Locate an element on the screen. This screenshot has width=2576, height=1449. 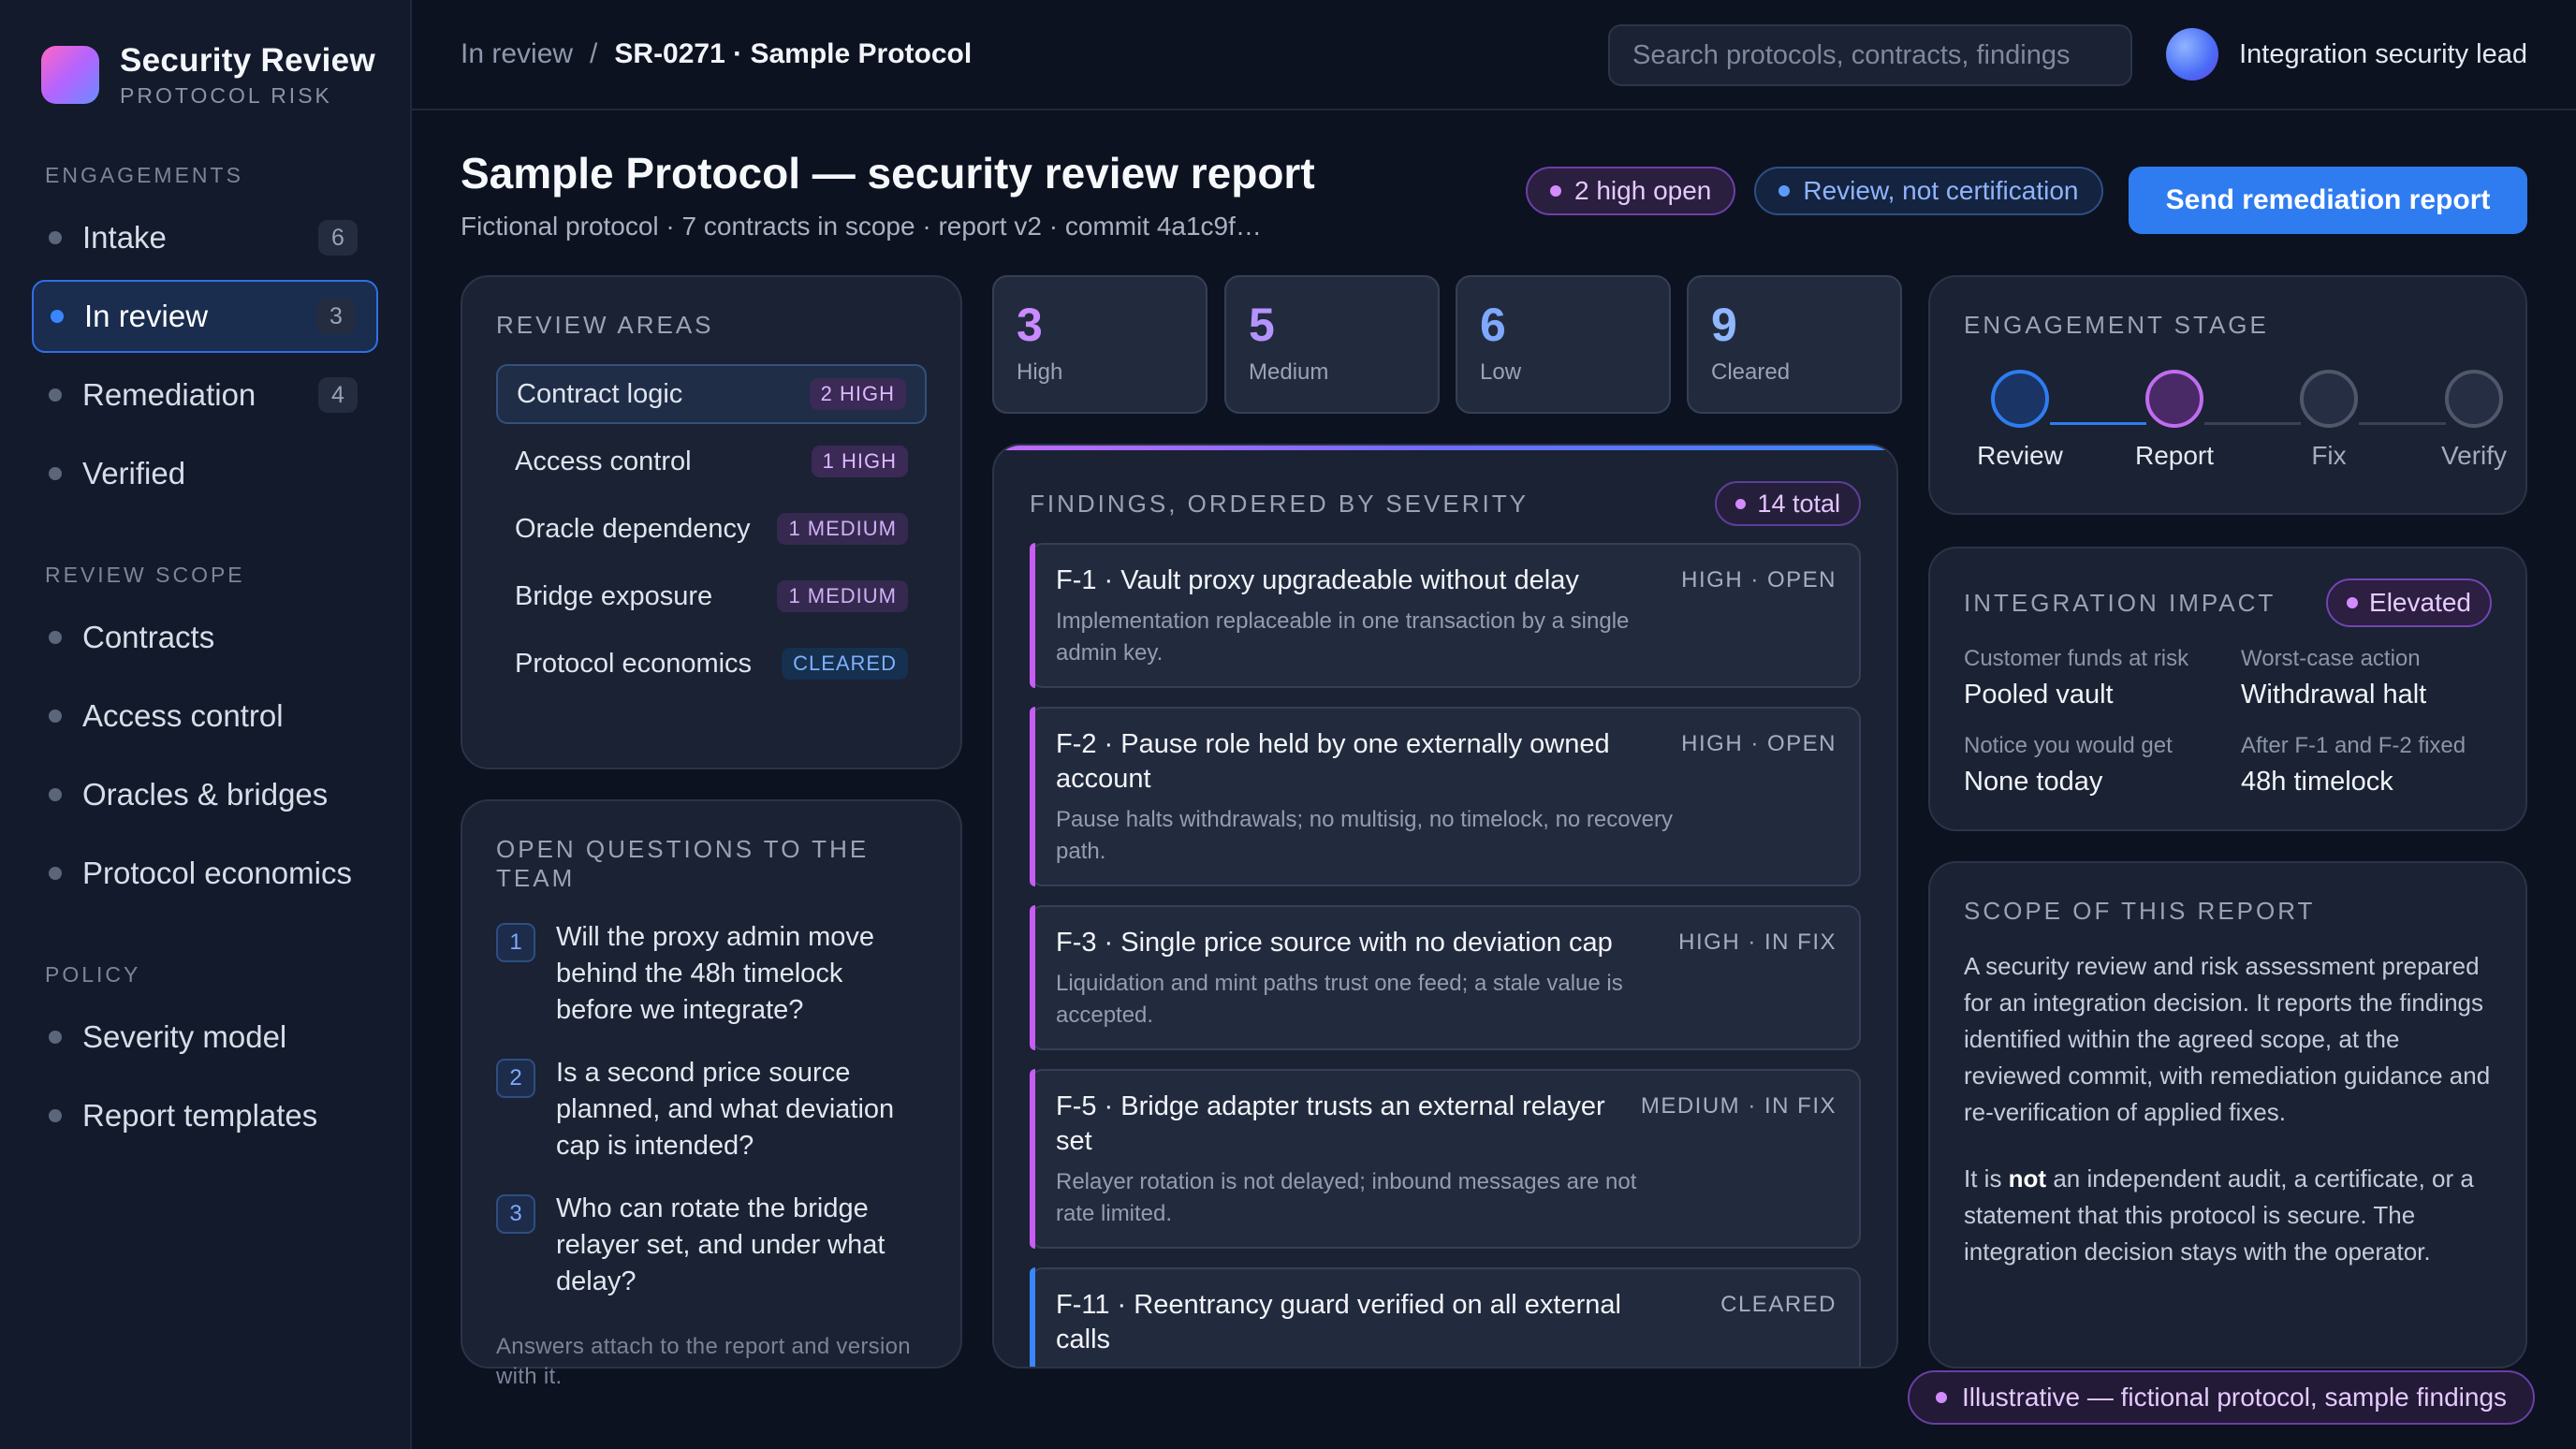
impact-header: INTEGRATION IMPACT Elevated is located at coordinates (2228, 602).